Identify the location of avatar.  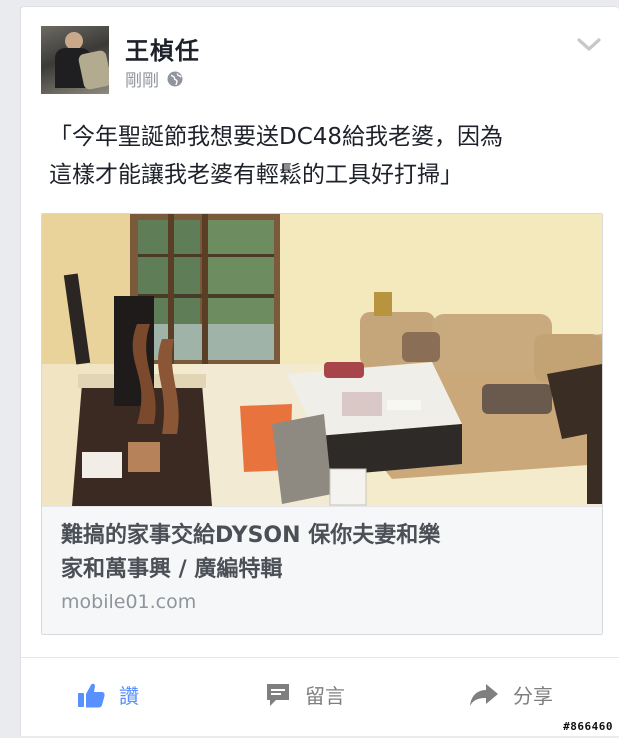
(75, 60).